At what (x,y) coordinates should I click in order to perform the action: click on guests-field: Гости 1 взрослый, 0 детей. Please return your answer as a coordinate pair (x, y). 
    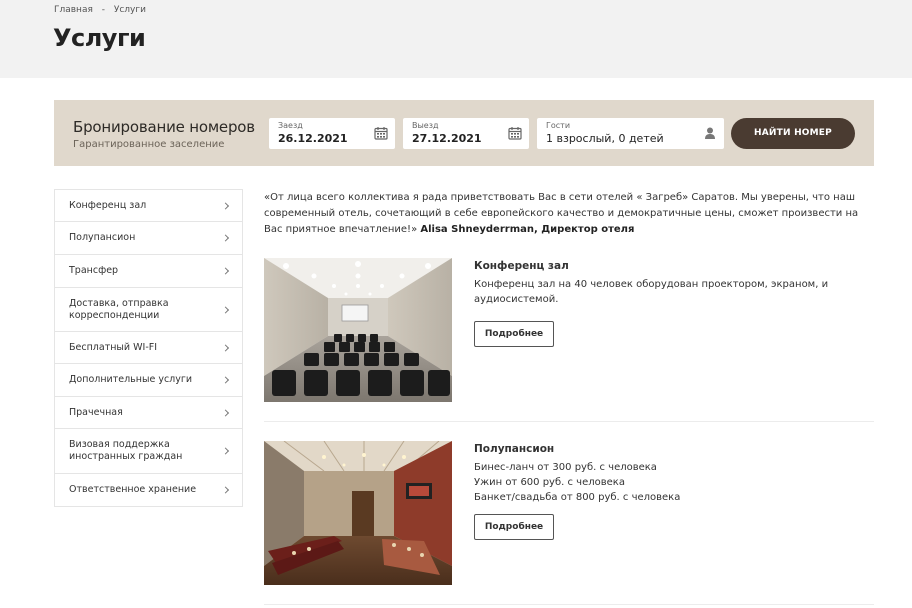
    Looking at the image, I should click on (630, 133).